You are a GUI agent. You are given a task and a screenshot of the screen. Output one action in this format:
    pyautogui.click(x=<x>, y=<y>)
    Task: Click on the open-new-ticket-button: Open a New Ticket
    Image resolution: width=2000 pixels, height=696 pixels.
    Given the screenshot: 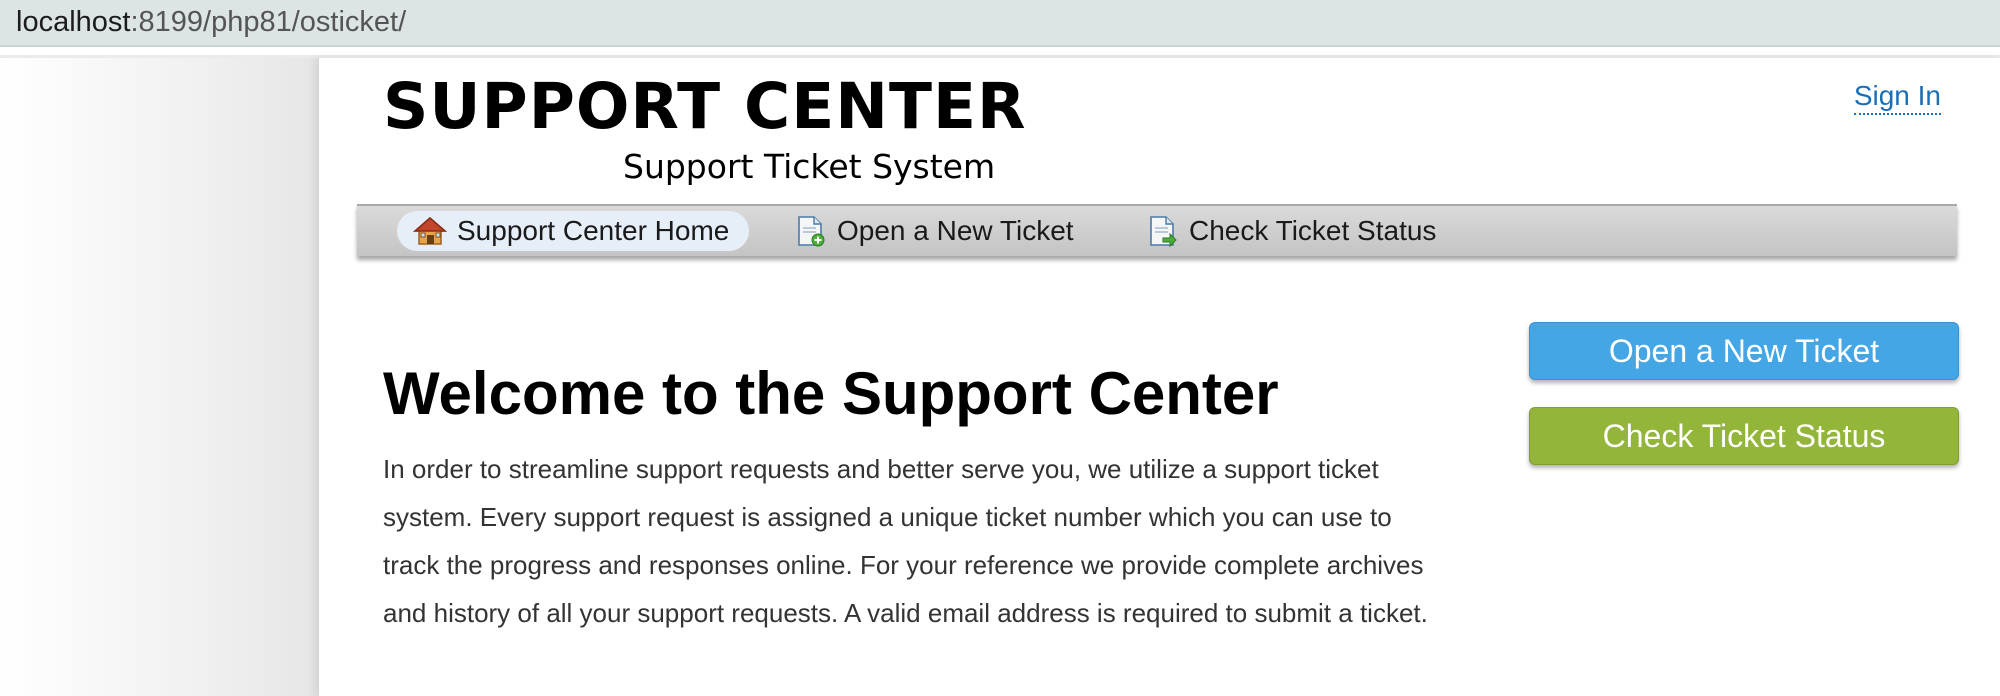 What is the action you would take?
    pyautogui.click(x=1744, y=351)
    